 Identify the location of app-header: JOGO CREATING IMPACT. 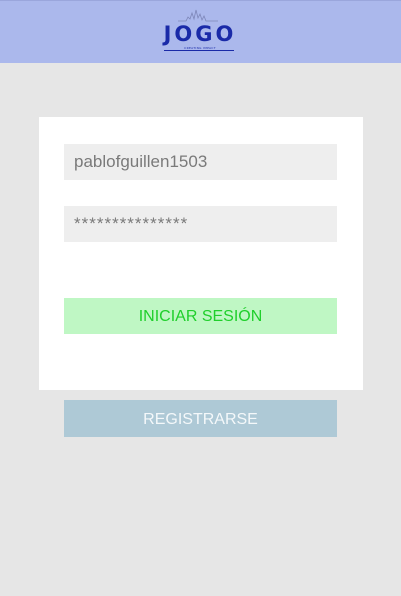
(200, 31).